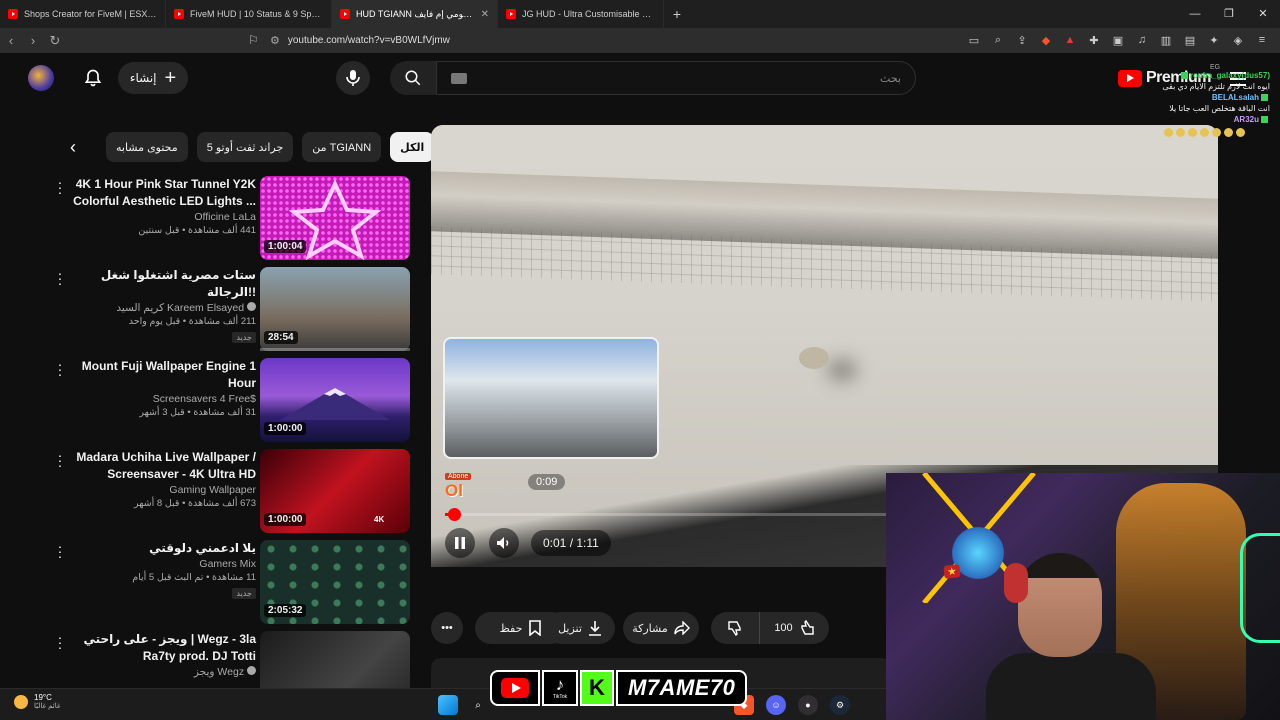 The height and width of the screenshot is (720, 1280). What do you see at coordinates (1262, 40) in the screenshot?
I see `menu-icon: ≡` at bounding box center [1262, 40].